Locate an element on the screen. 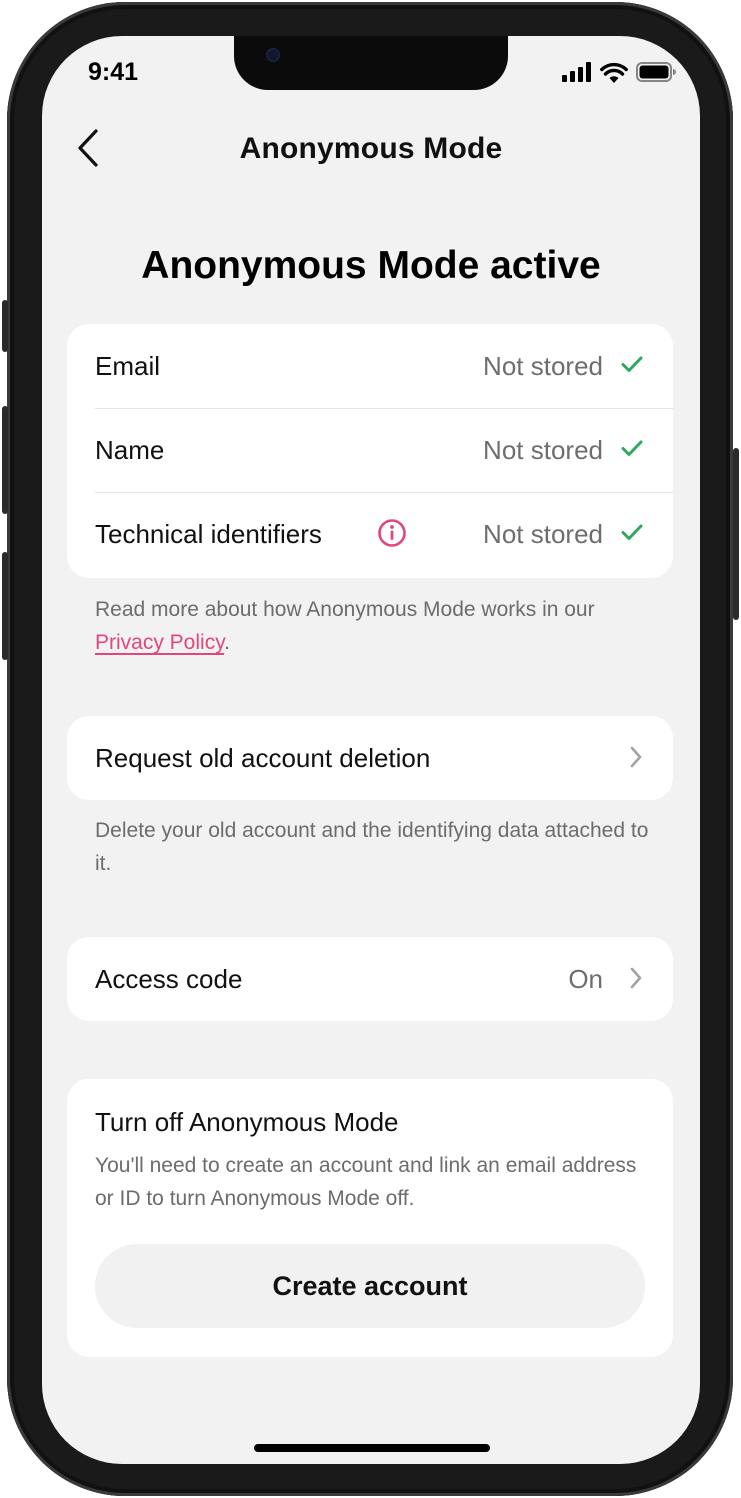 Image resolution: width=741 pixels, height=1498 pixels. nav-title: Anonymous Mode is located at coordinates (371, 148).